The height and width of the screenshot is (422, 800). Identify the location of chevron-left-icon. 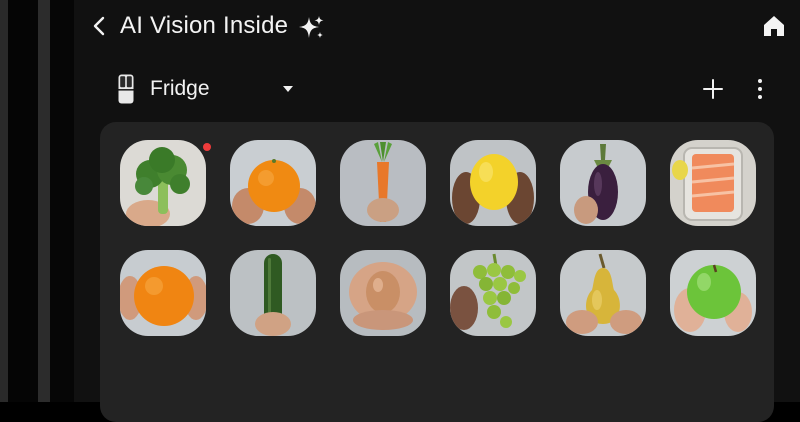
(99, 26).